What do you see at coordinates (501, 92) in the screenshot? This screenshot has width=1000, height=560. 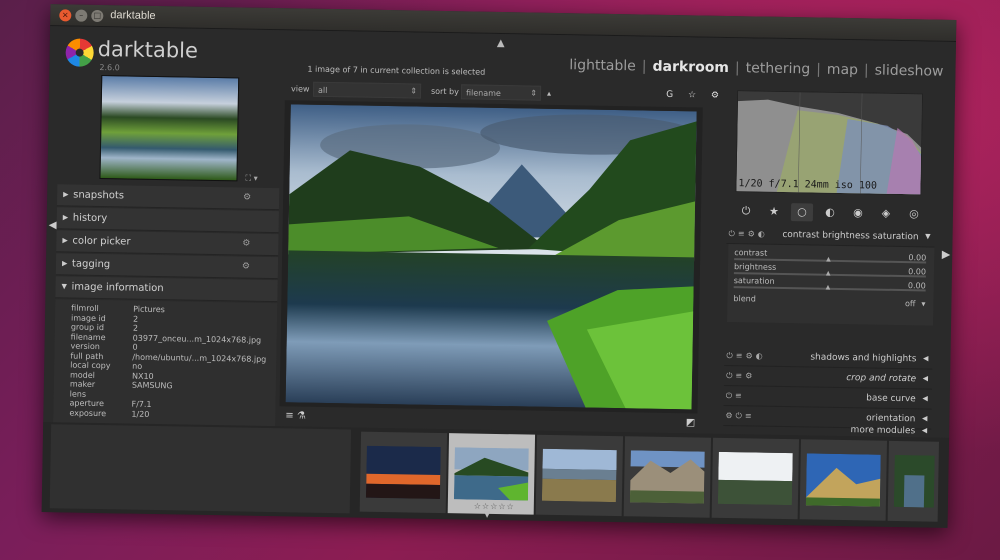 I see `sort-select: filename ⇕` at bounding box center [501, 92].